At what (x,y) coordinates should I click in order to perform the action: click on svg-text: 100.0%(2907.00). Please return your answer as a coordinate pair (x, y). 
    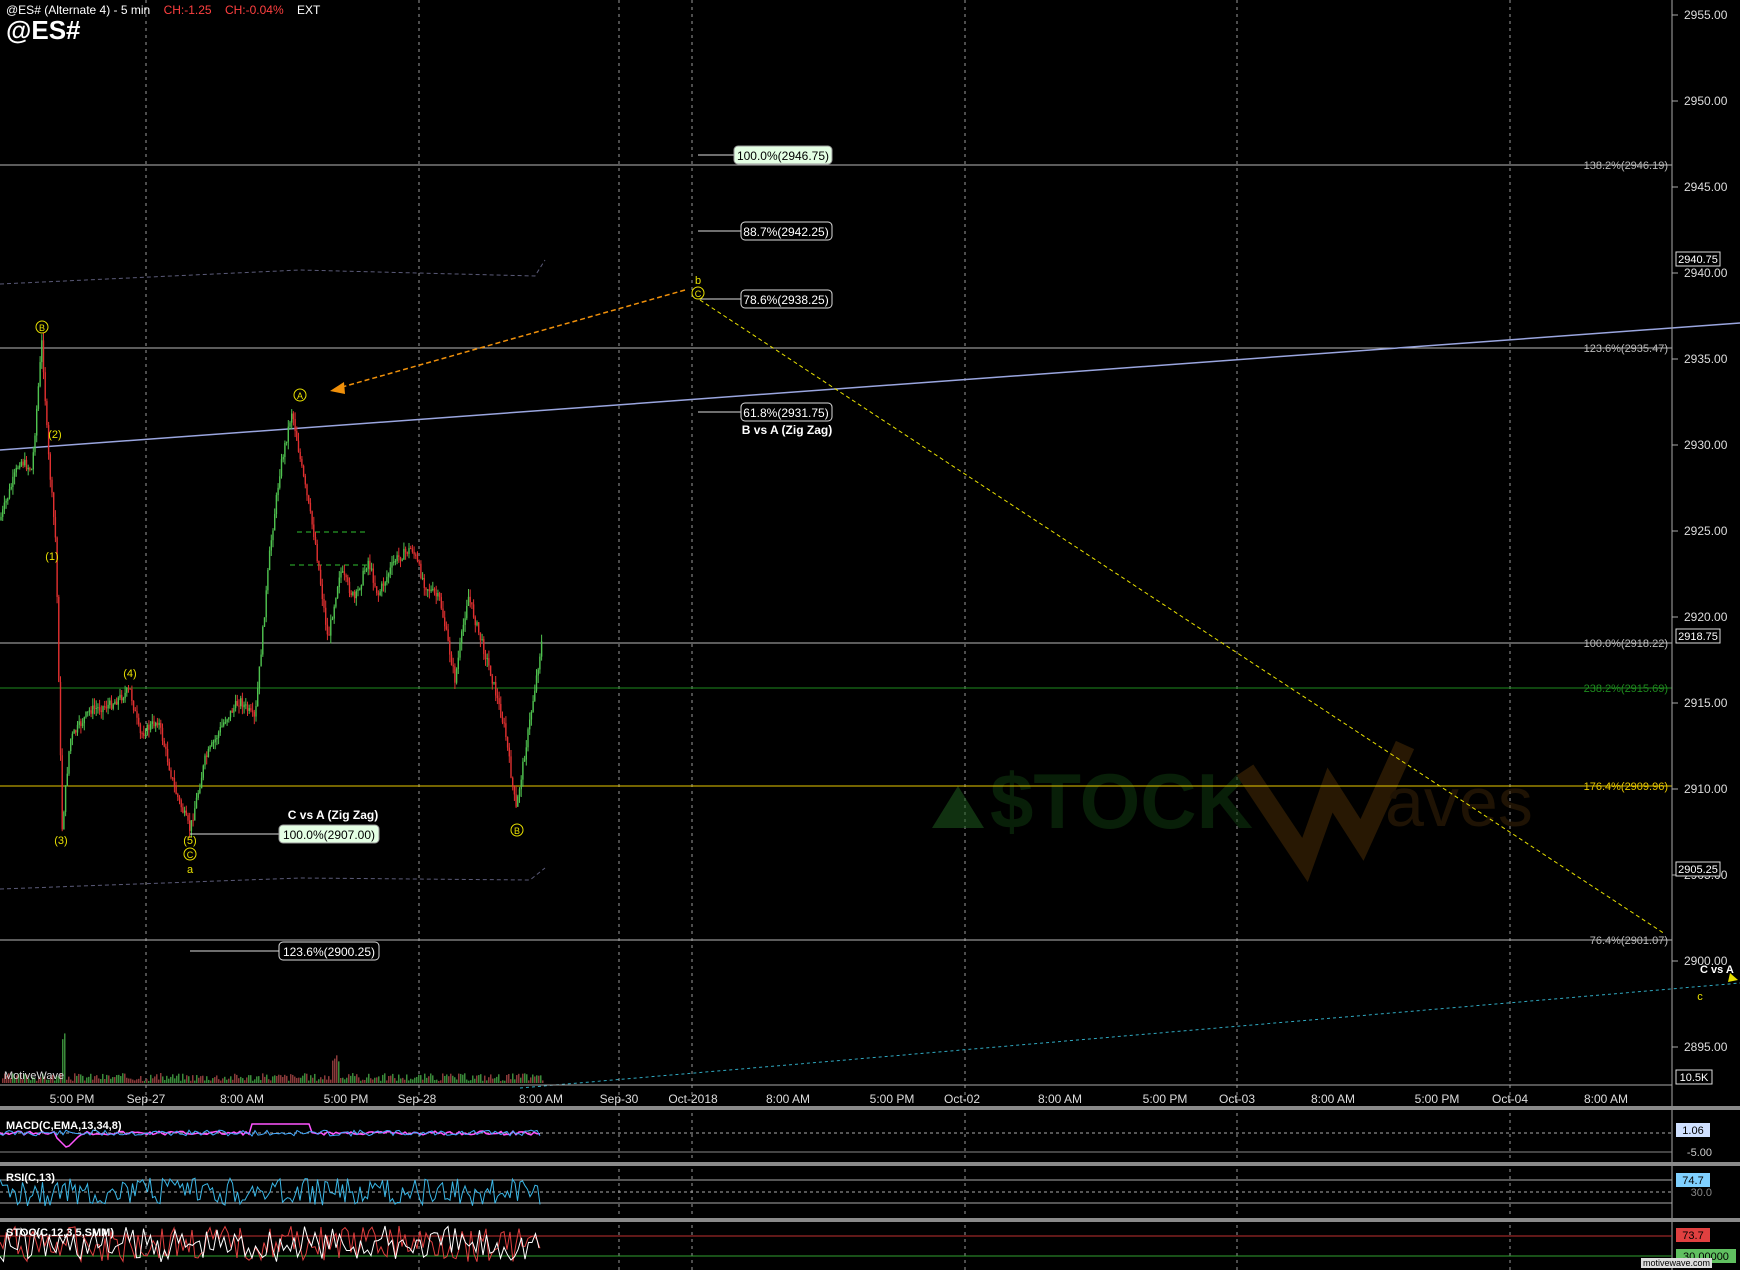
    Looking at the image, I should click on (329, 835).